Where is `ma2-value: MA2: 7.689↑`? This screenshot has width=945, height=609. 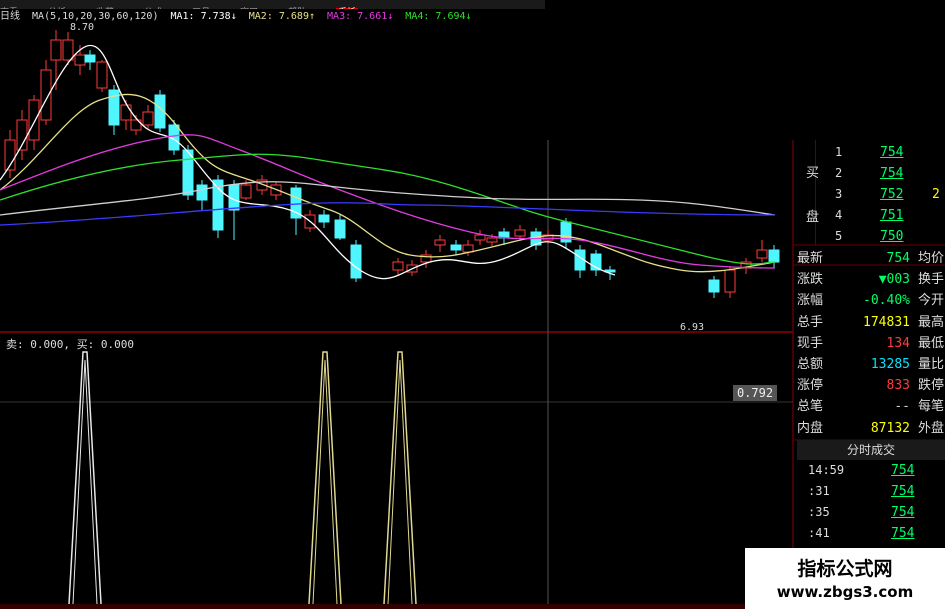
ma2-value: MA2: 7.689↑ is located at coordinates (281, 16).